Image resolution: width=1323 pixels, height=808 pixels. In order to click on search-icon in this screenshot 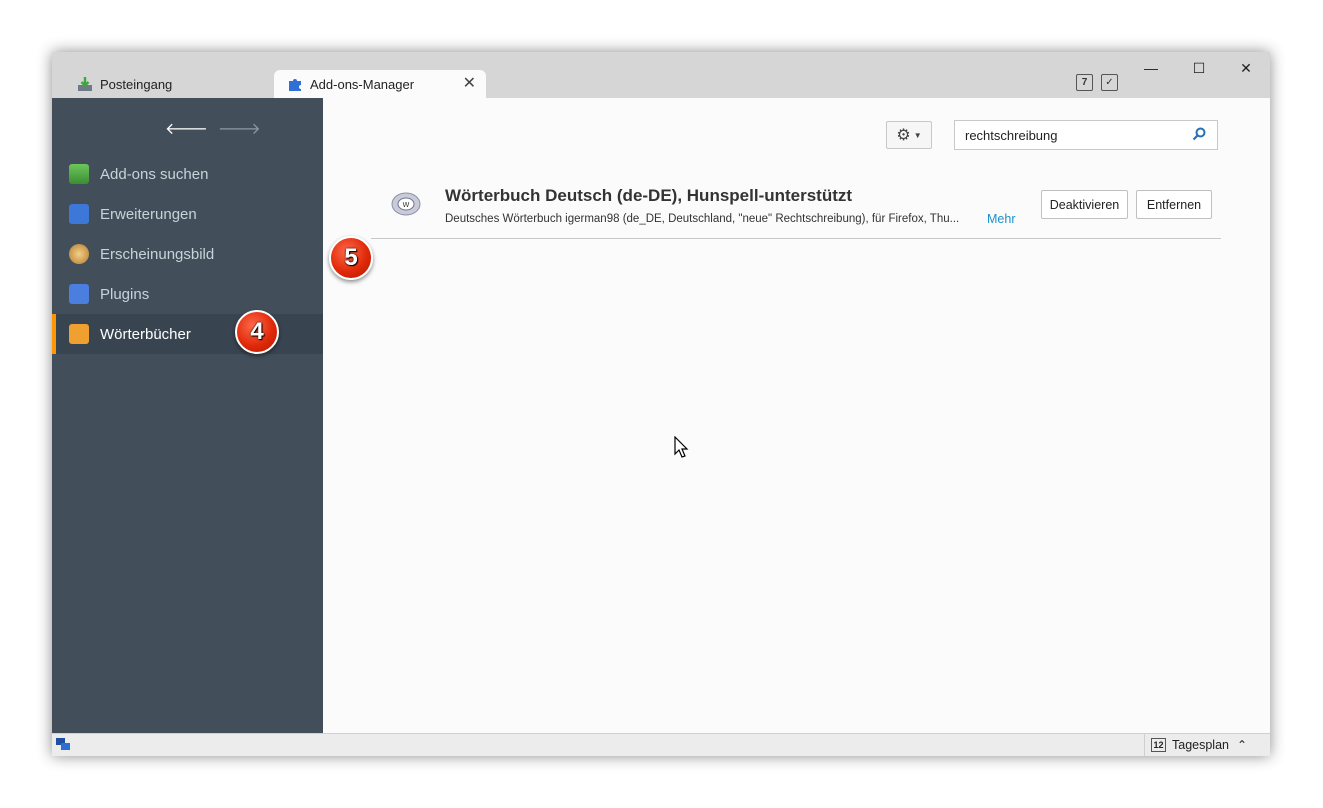, I will do `click(1199, 134)`.